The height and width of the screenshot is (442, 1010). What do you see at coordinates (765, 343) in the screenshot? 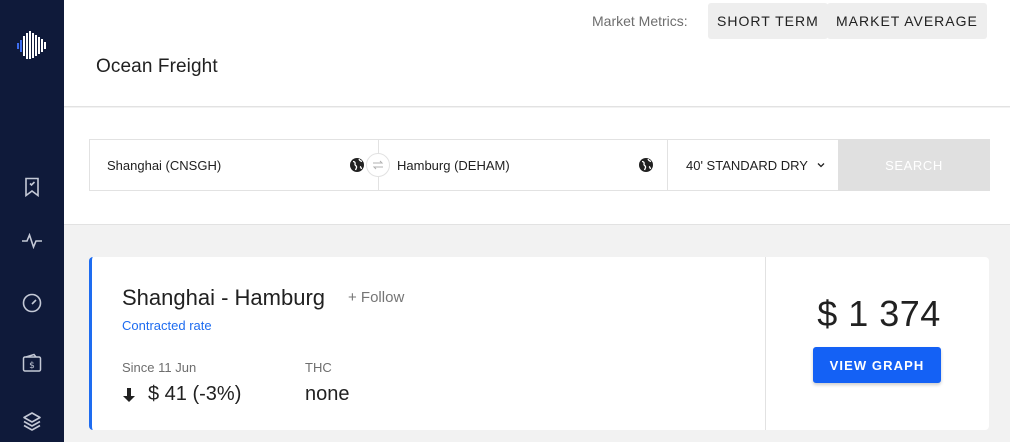
I see `card-divider` at bounding box center [765, 343].